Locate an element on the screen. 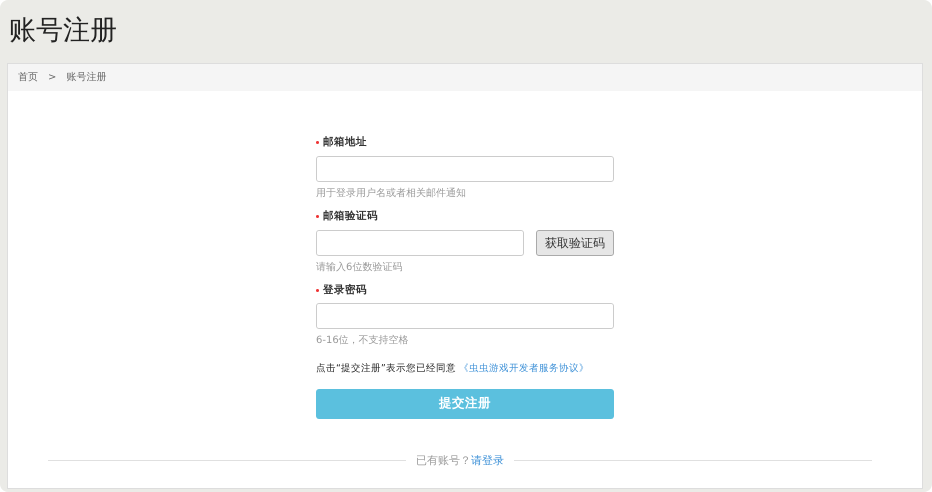 This screenshot has height=492, width=932. field-hint: 6-16位，不支持空格 is located at coordinates (363, 341).